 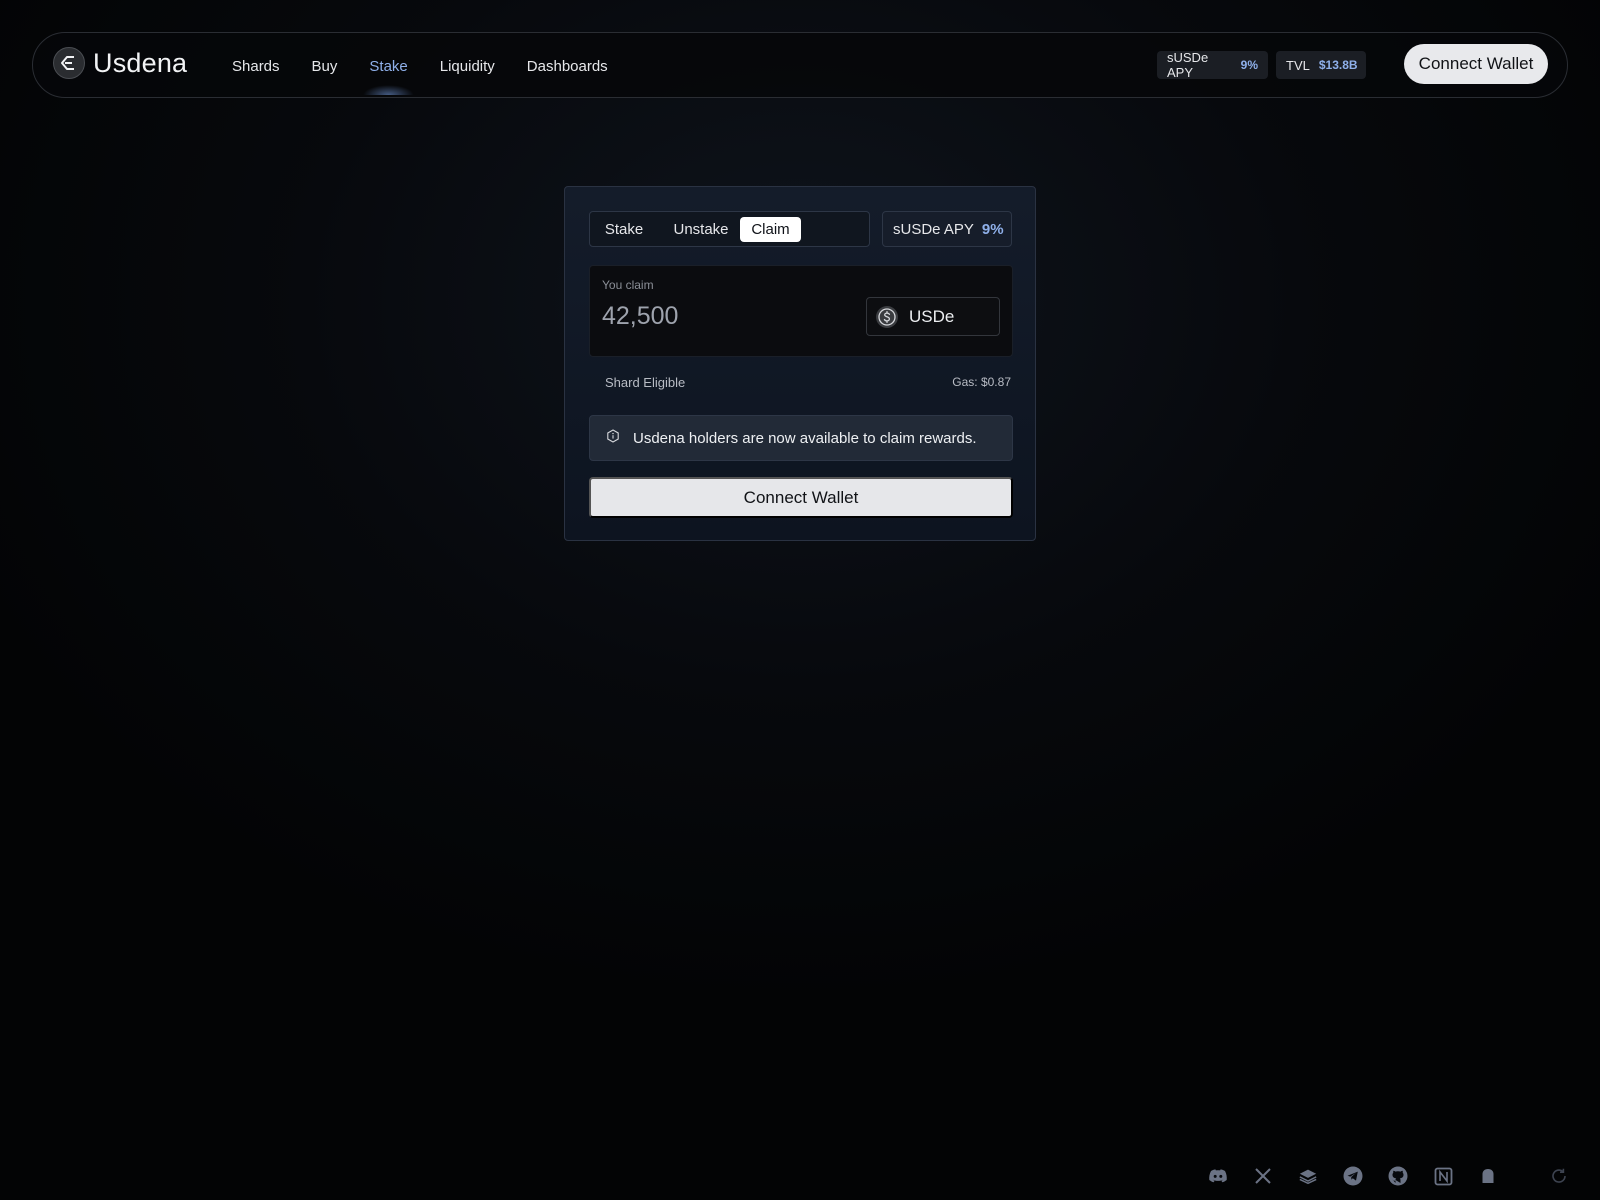 What do you see at coordinates (1476, 64) in the screenshot?
I see `header-connect-wallet-button: Connect Wallet` at bounding box center [1476, 64].